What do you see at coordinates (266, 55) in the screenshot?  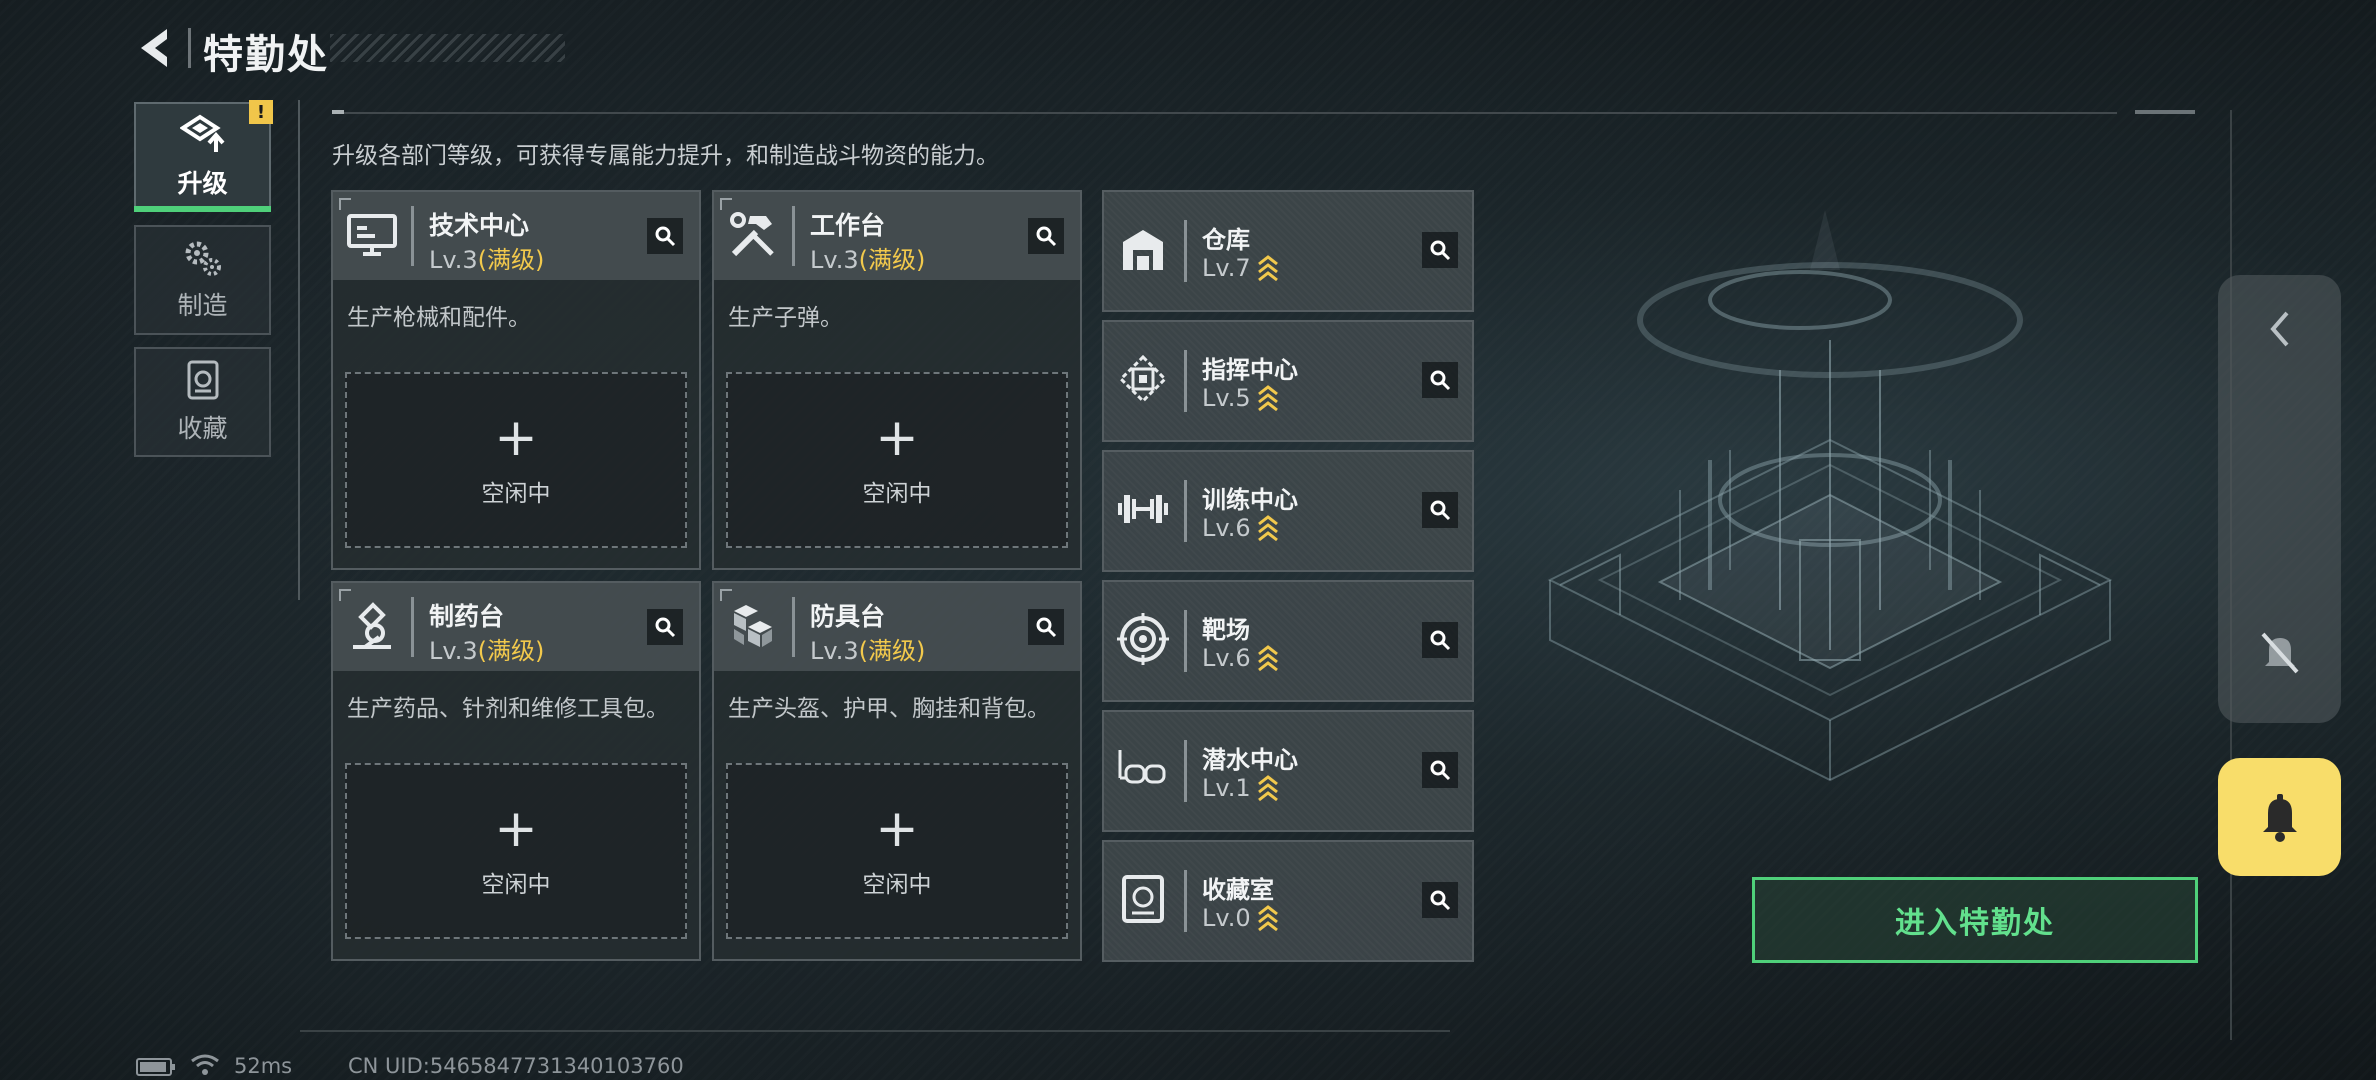 I see `page-title: 特勤处` at bounding box center [266, 55].